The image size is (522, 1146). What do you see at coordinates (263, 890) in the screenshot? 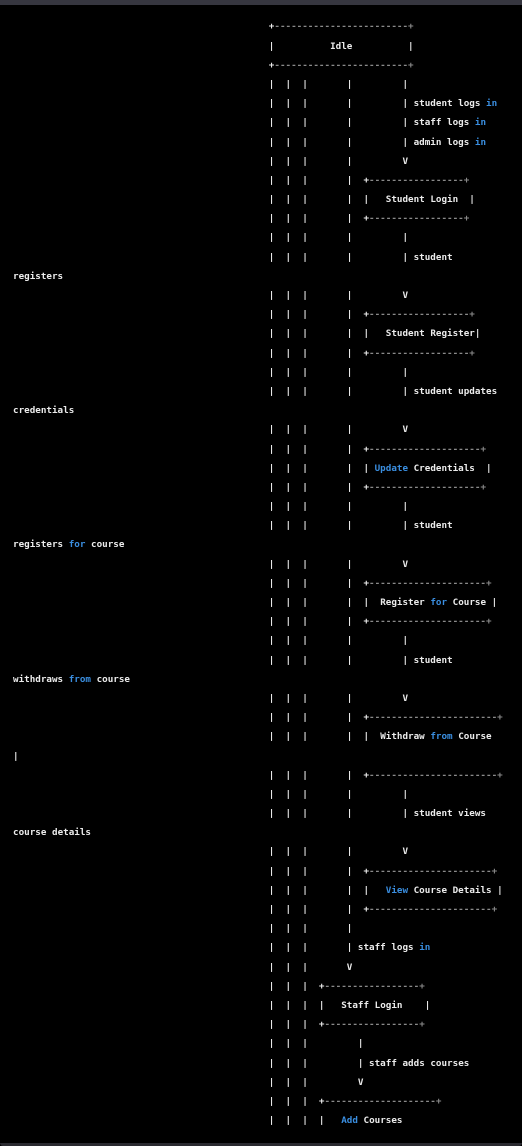
I see `diagram-line: | | | | | View Course Details |` at bounding box center [263, 890].